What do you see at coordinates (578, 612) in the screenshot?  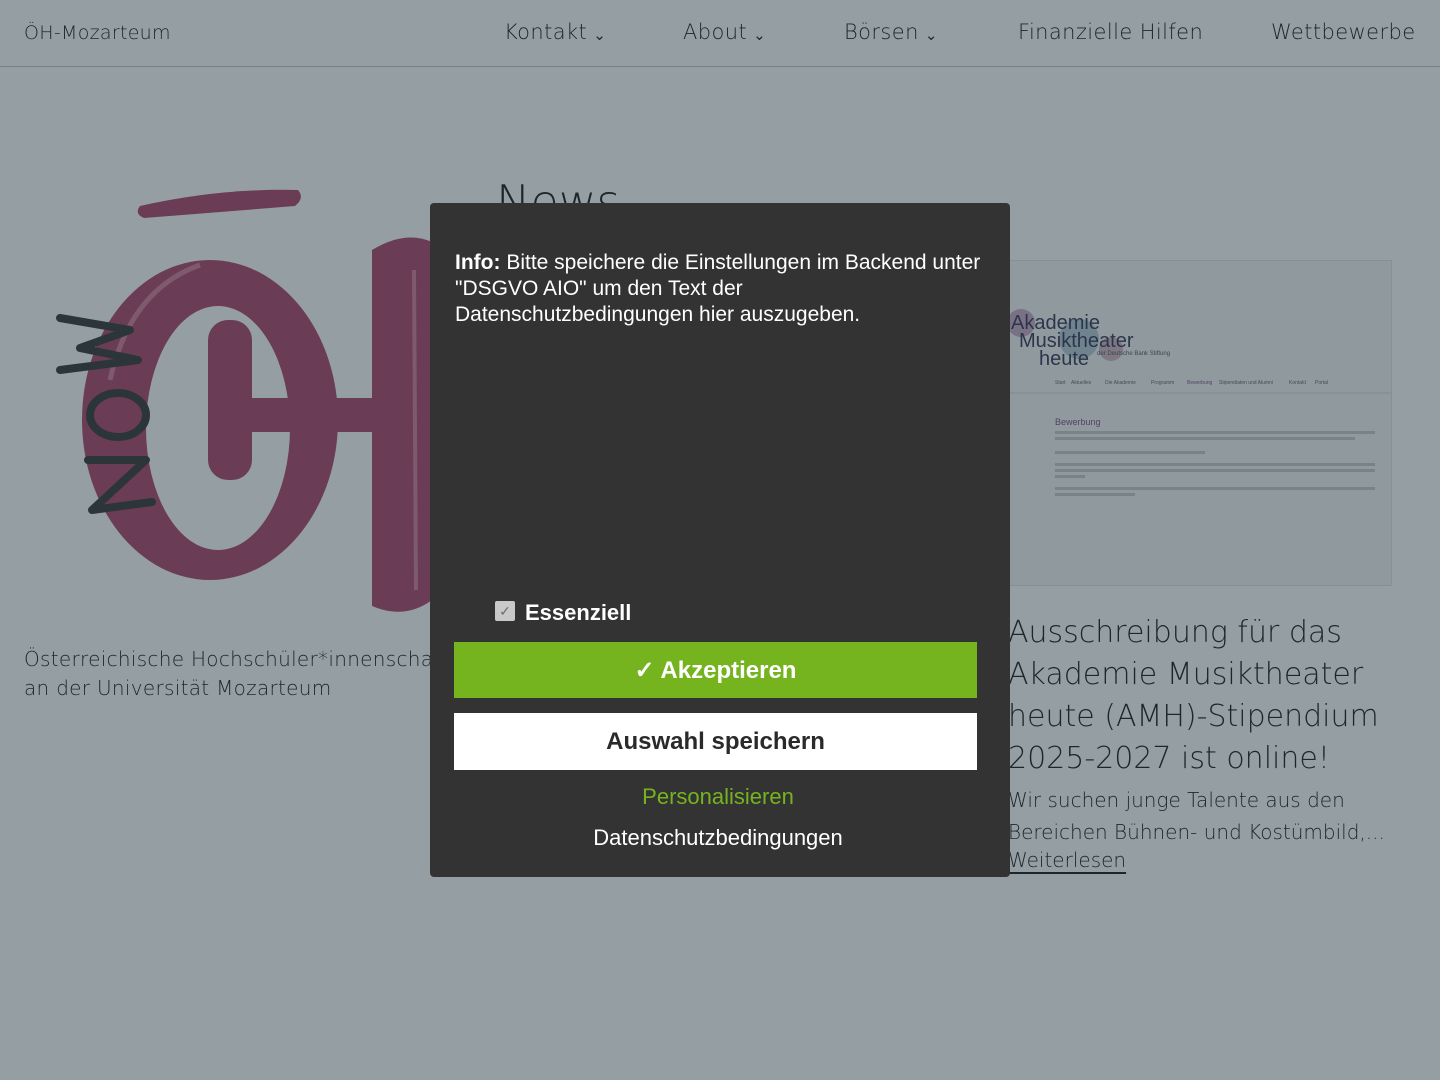 I see `essential-checkbox-label: Essenziell` at bounding box center [578, 612].